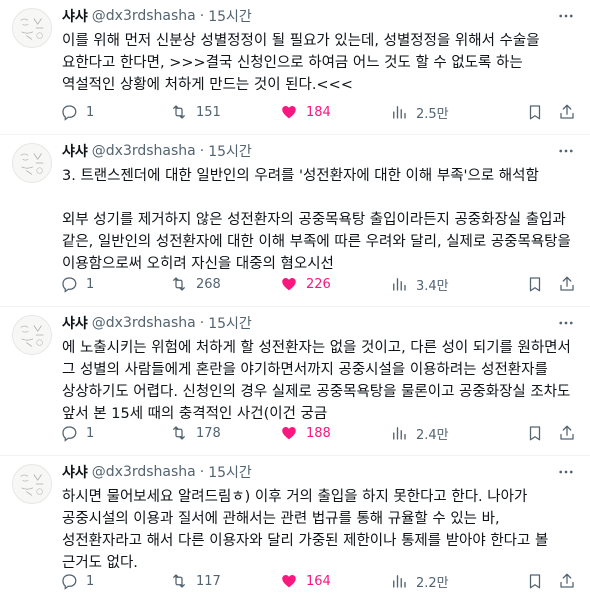  I want to click on view-count: 2.2만, so click(432, 583).